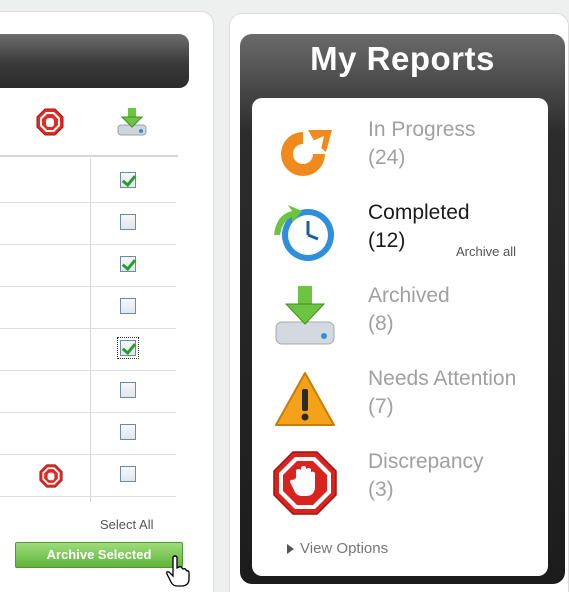 The width and height of the screenshot is (569, 592). I want to click on table-header-divider, so click(89, 156).